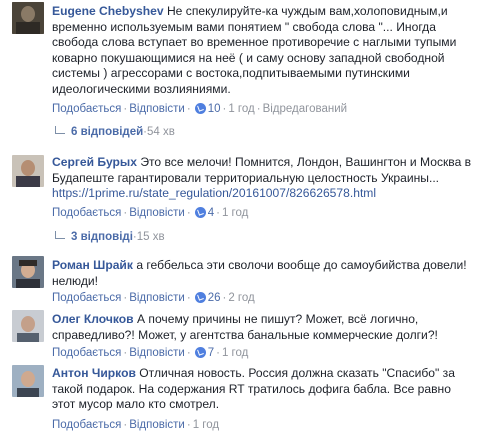  I want to click on like-count: 26, so click(214, 298).